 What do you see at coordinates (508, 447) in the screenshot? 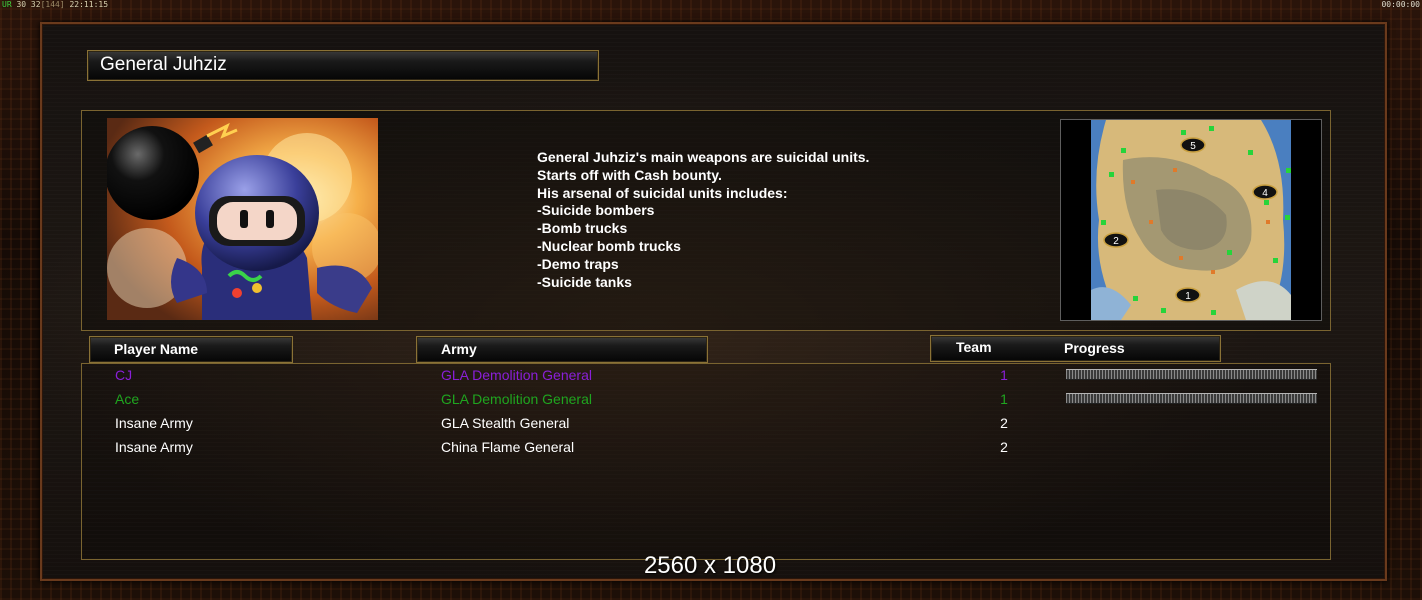
I see `player-army: China Flame General` at bounding box center [508, 447].